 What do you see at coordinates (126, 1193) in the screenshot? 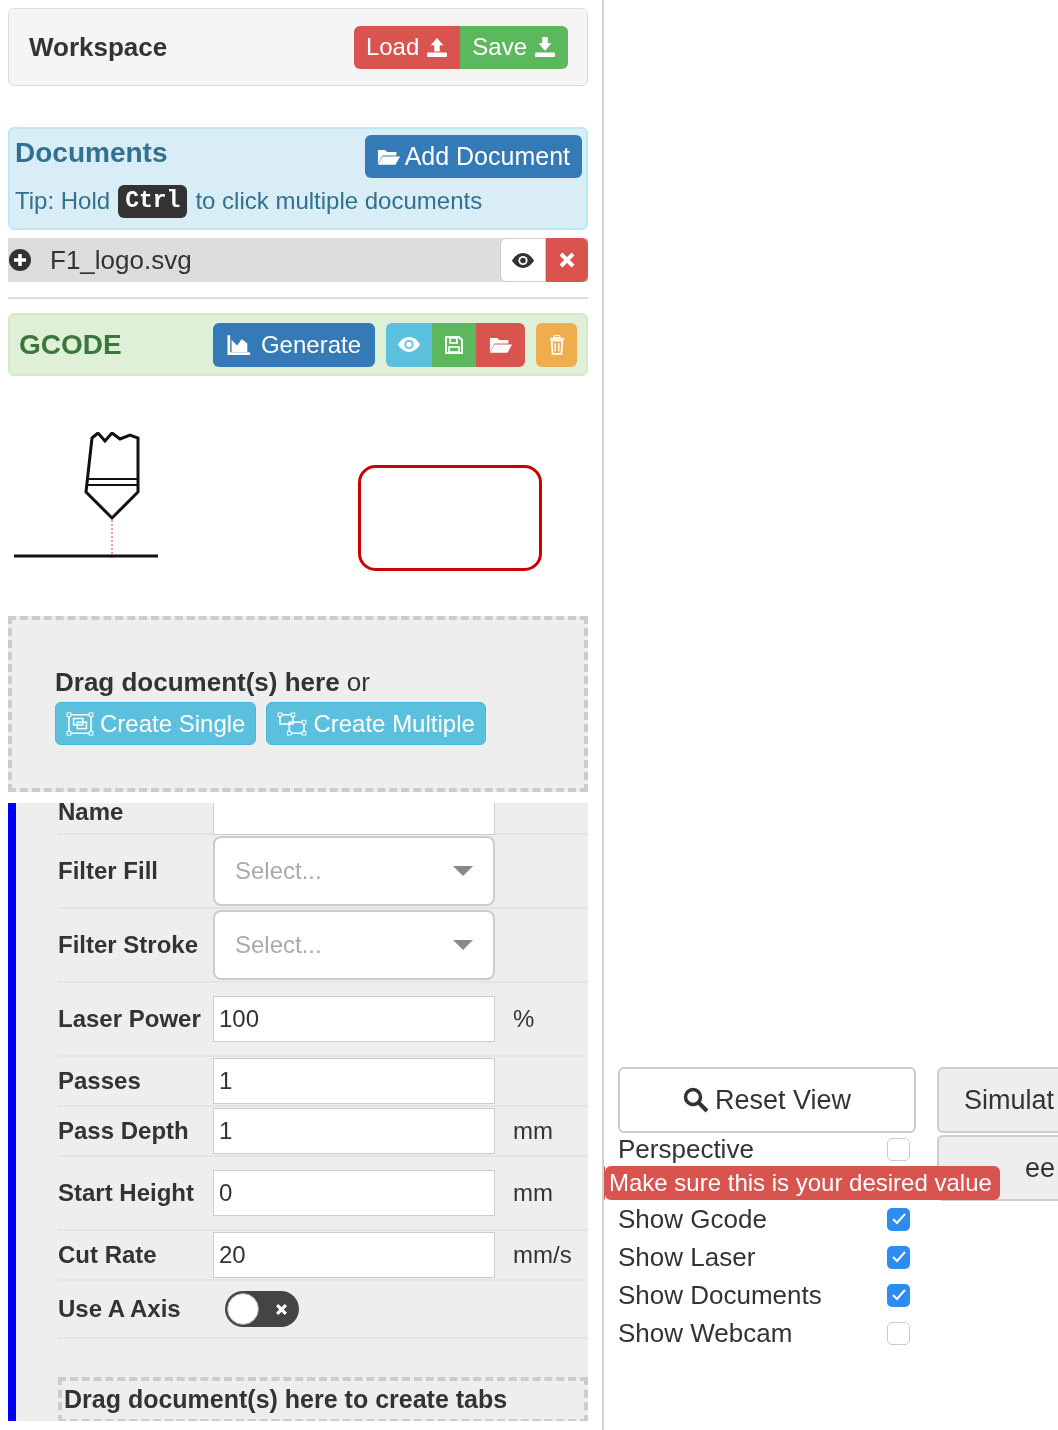
I see `field-label: Start Height` at bounding box center [126, 1193].